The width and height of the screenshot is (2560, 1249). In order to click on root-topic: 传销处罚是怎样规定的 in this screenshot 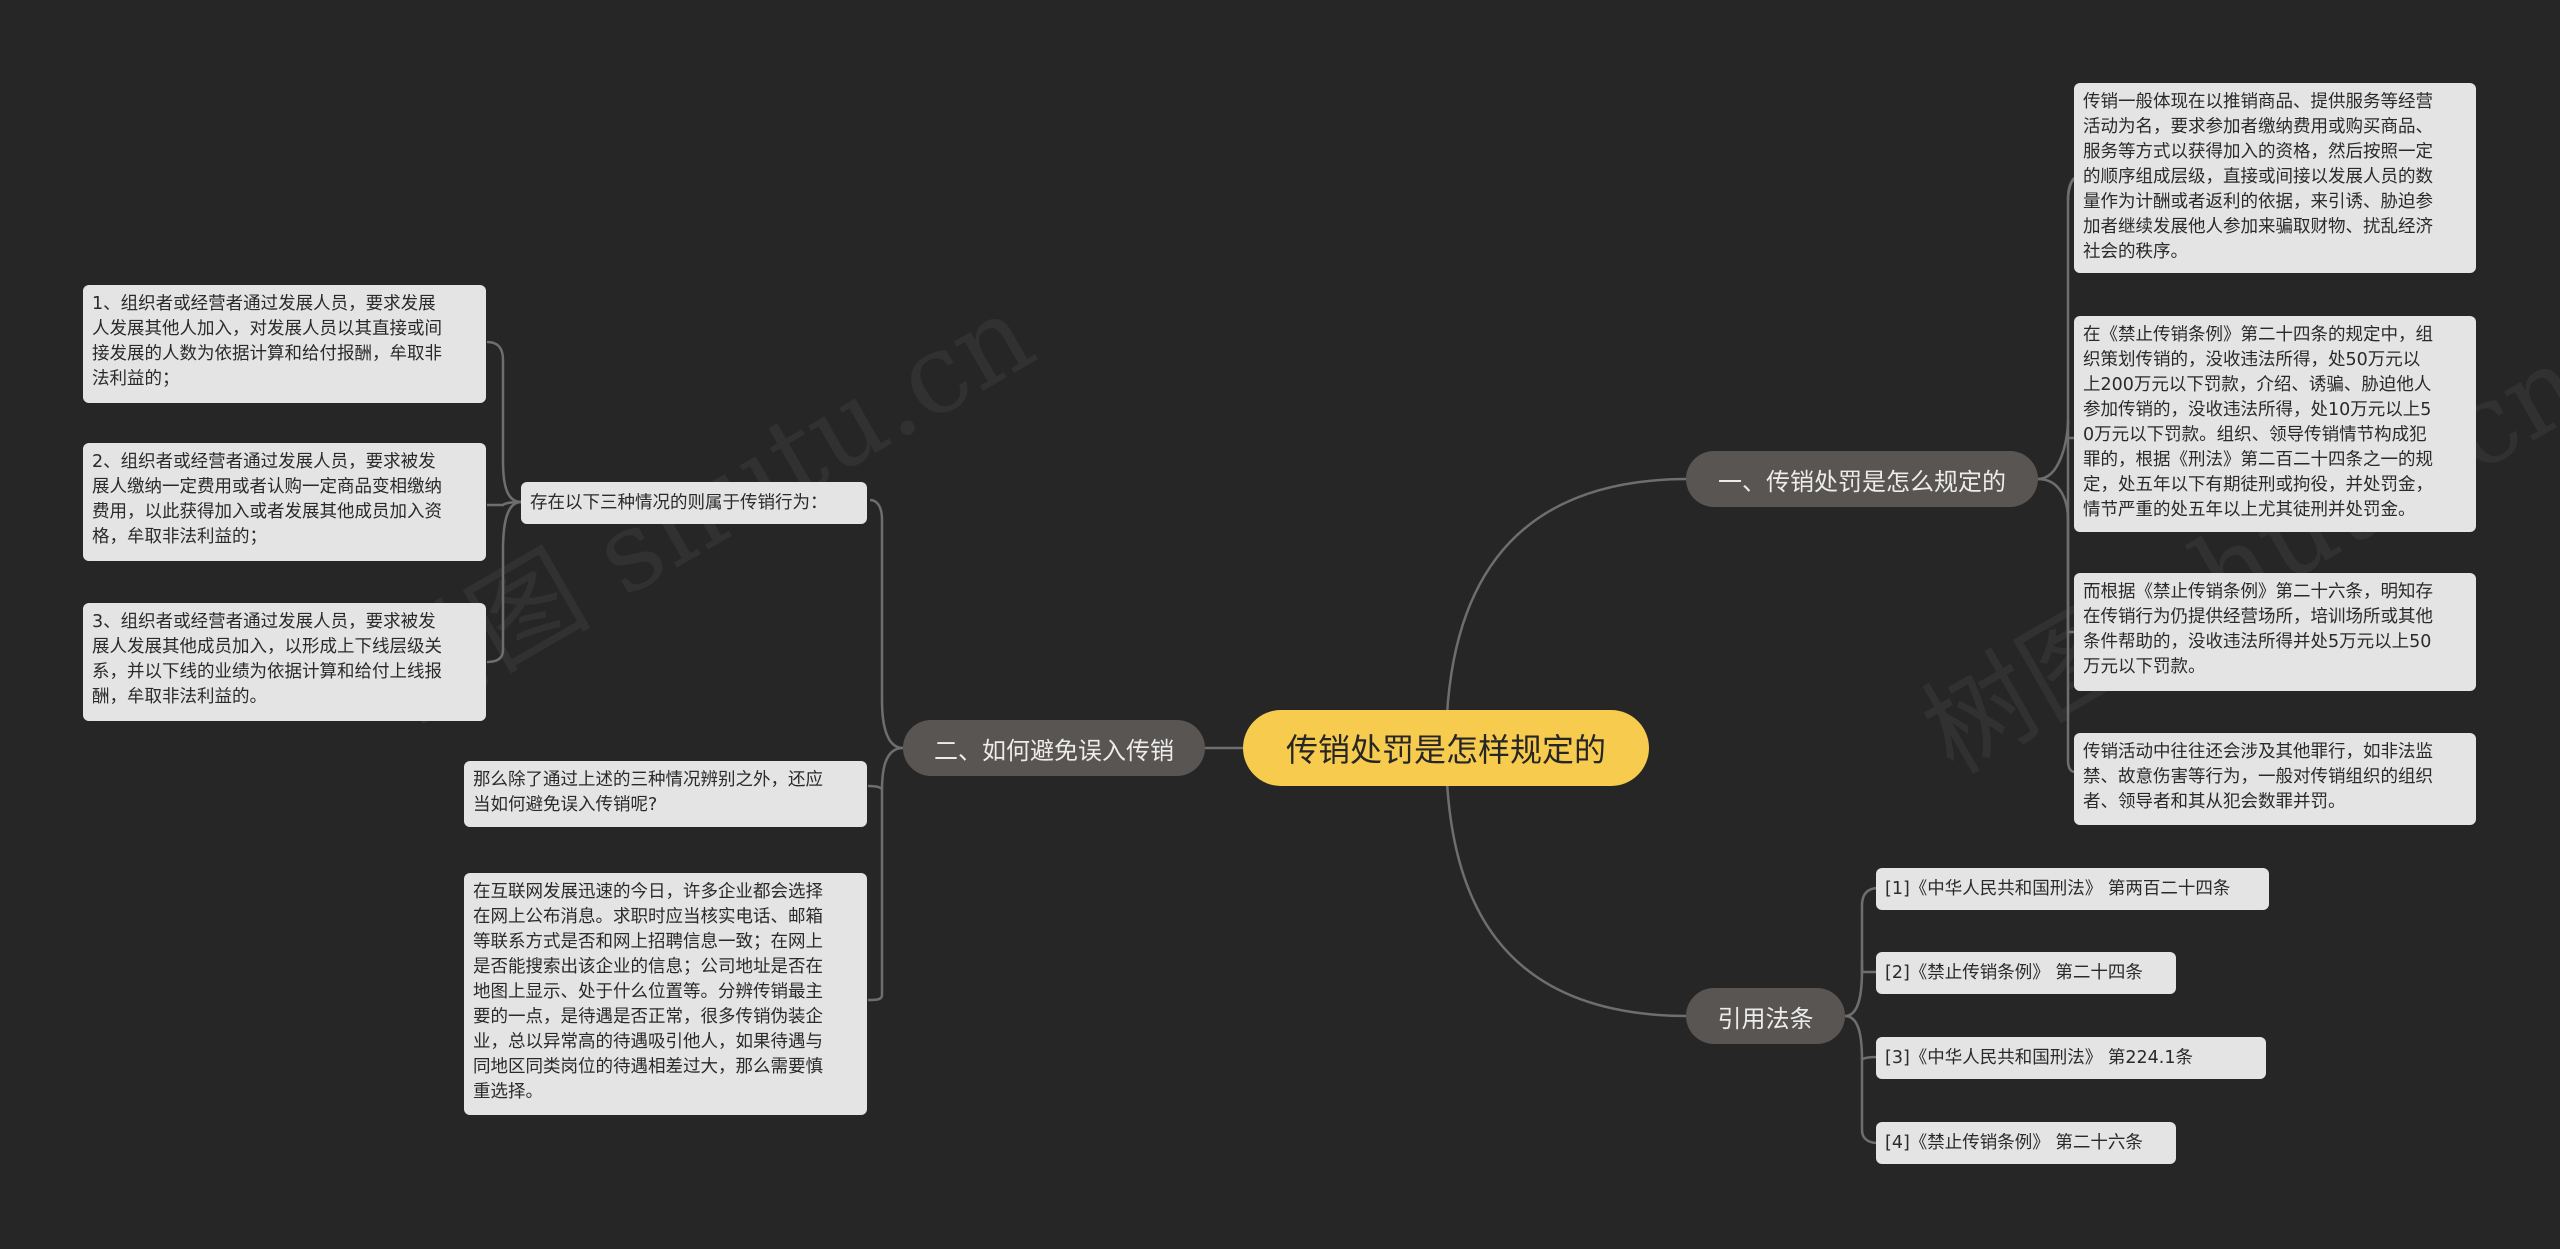, I will do `click(1446, 748)`.